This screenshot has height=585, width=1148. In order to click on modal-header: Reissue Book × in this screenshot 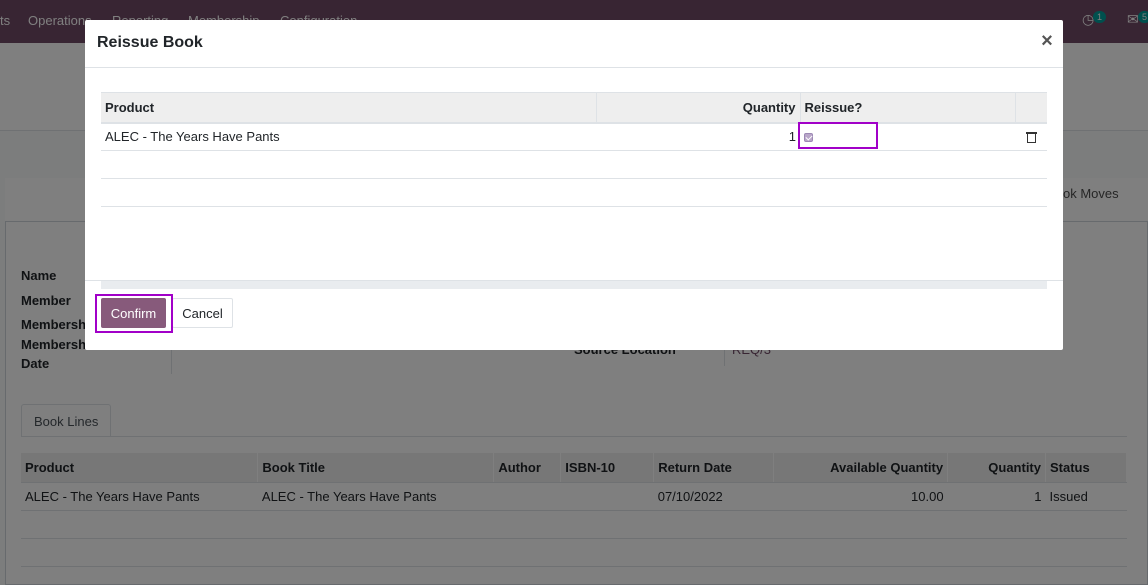, I will do `click(574, 44)`.